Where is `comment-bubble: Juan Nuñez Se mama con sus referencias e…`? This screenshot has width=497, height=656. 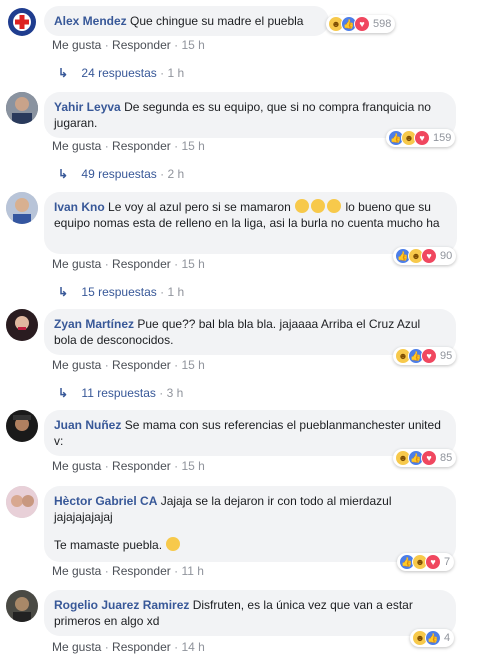 comment-bubble: Juan Nuñez Se mama con sus referencias e… is located at coordinates (250, 433).